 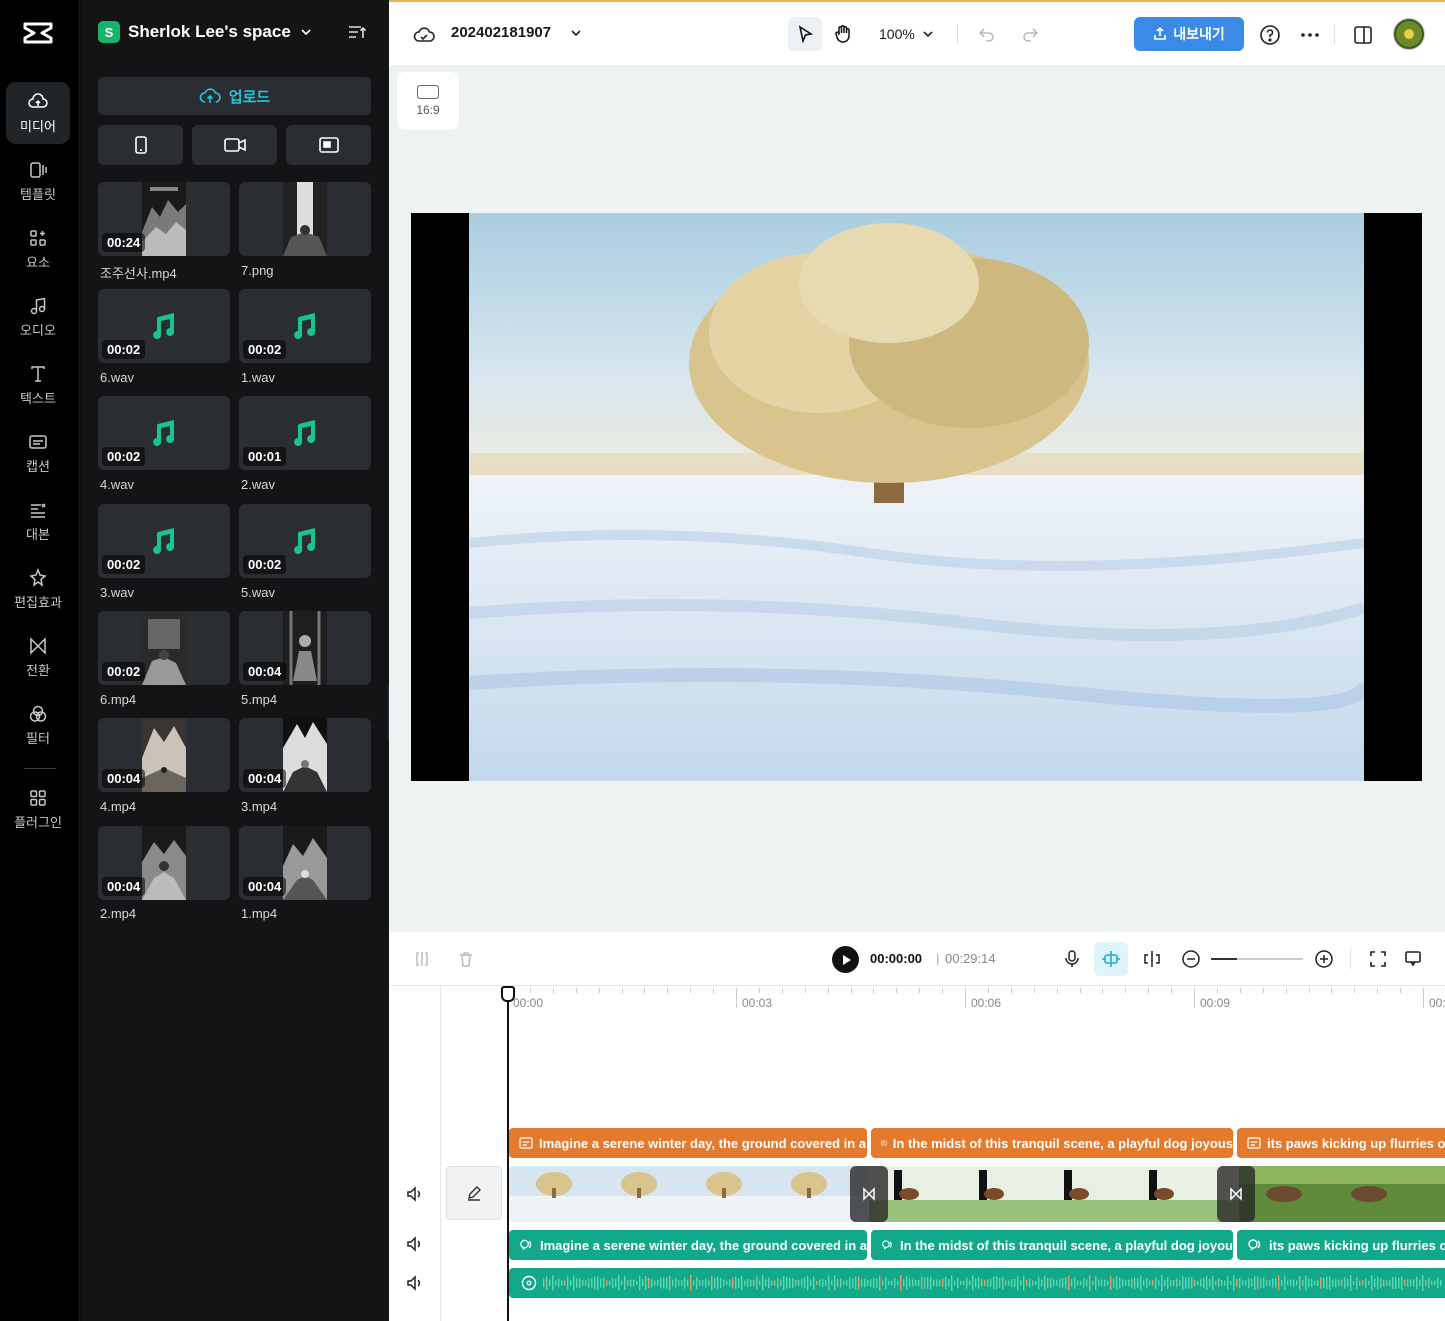 I want to click on aspect-ratio-button: 16:9, so click(x=428, y=101).